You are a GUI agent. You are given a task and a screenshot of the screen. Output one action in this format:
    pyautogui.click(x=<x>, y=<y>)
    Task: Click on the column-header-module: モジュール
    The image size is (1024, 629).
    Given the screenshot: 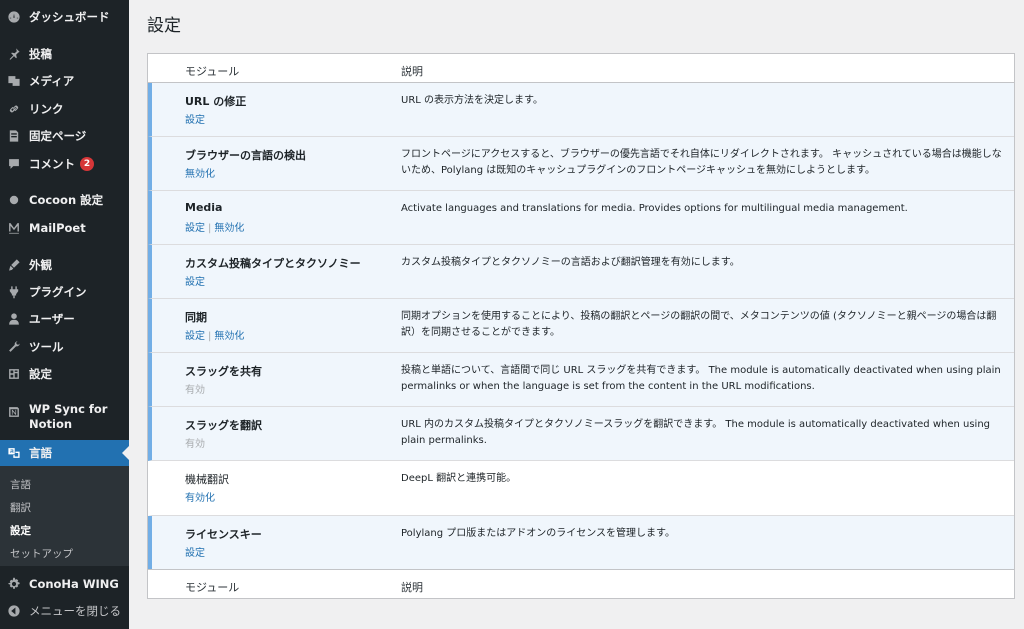 What is the action you would take?
    pyautogui.click(x=212, y=71)
    